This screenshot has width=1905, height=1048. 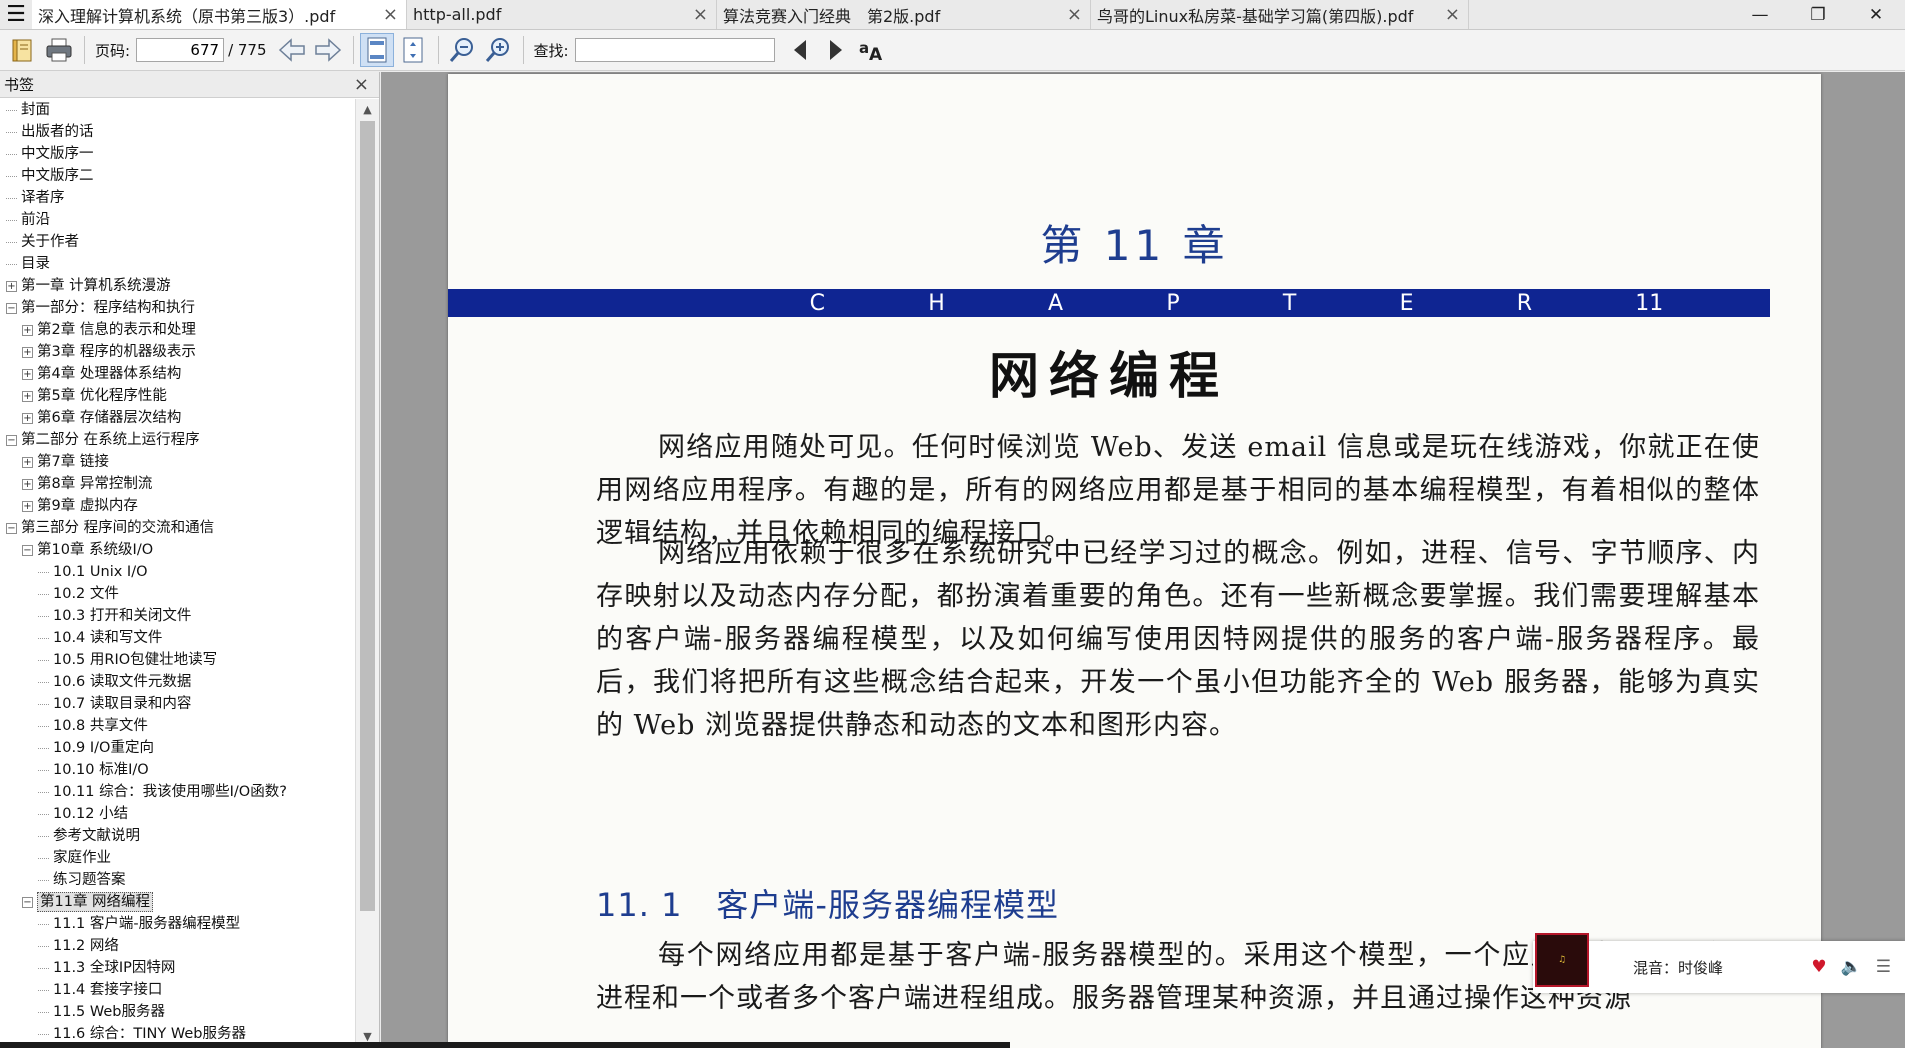 What do you see at coordinates (23, 50) in the screenshot?
I see `bookmarks-toggle-button` at bounding box center [23, 50].